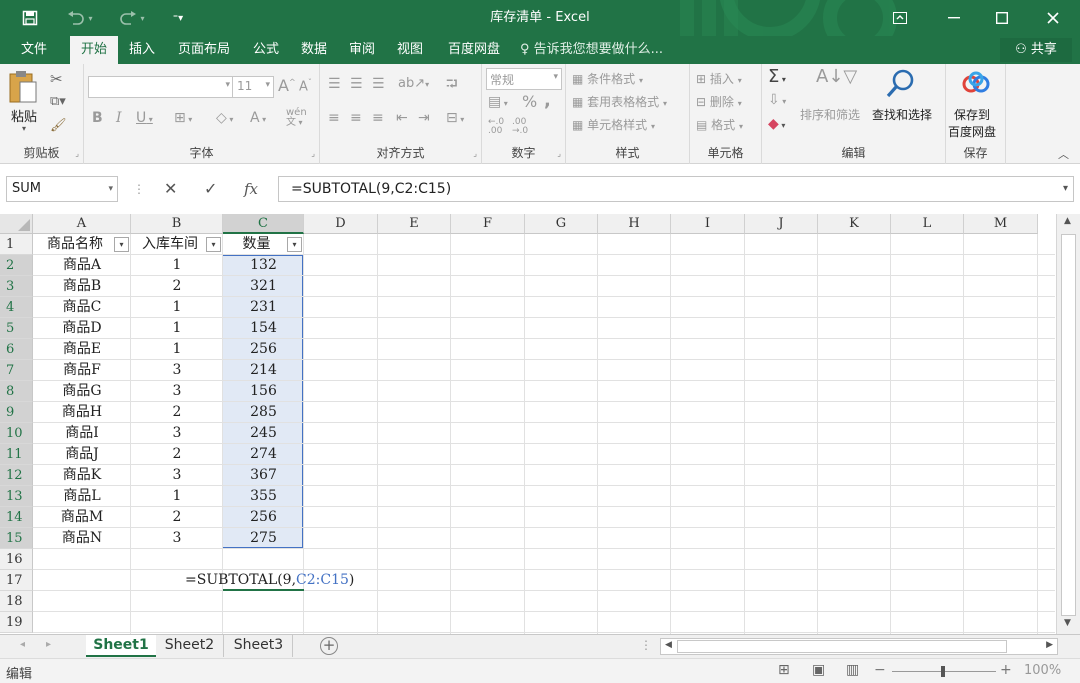 The width and height of the screenshot is (1080, 683). What do you see at coordinates (82, 349) in the screenshot?
I see `data-cell: 商品E` at bounding box center [82, 349].